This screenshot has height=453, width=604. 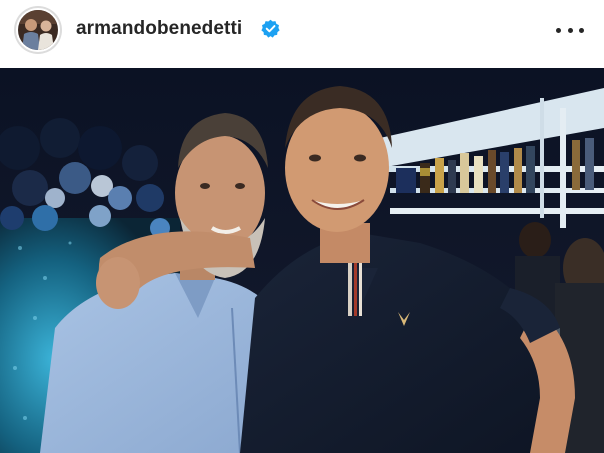 What do you see at coordinates (159, 29) in the screenshot?
I see `username: armandobenedetti` at bounding box center [159, 29].